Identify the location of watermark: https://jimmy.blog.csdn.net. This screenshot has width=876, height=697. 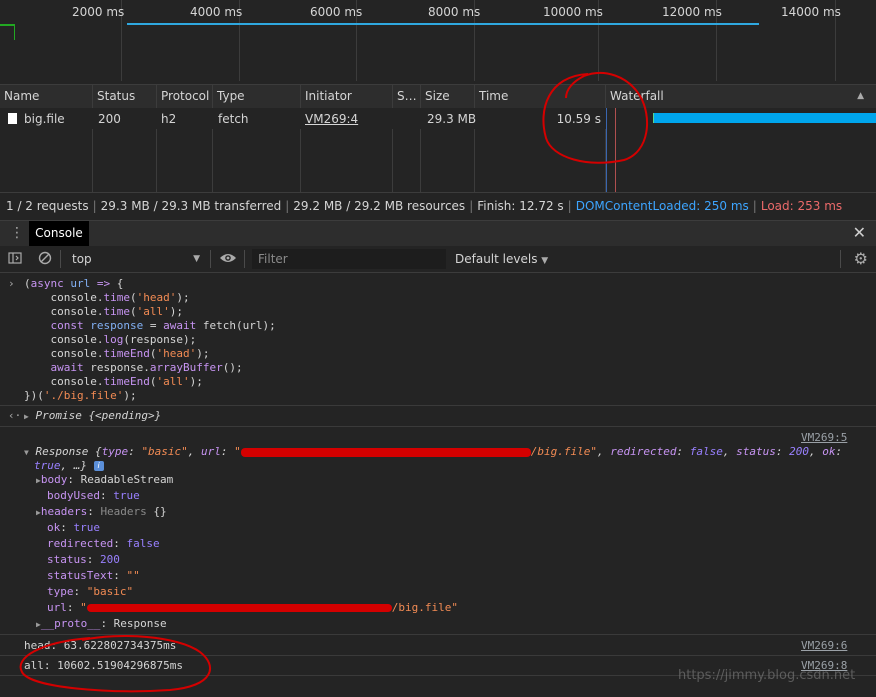
(767, 675).